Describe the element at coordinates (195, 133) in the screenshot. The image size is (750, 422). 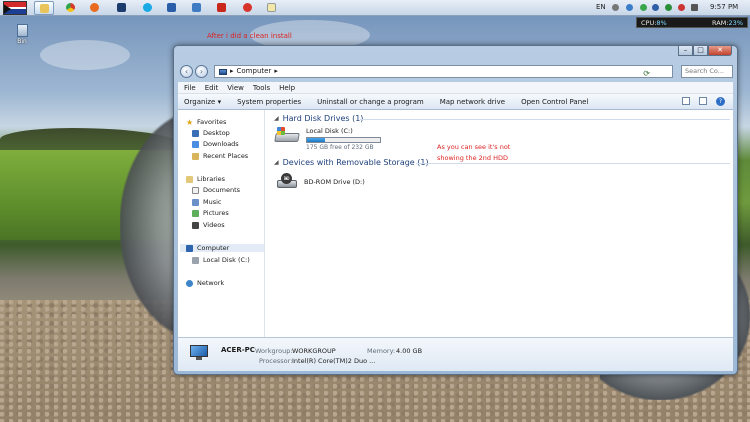
I see `desktop-icon` at that location.